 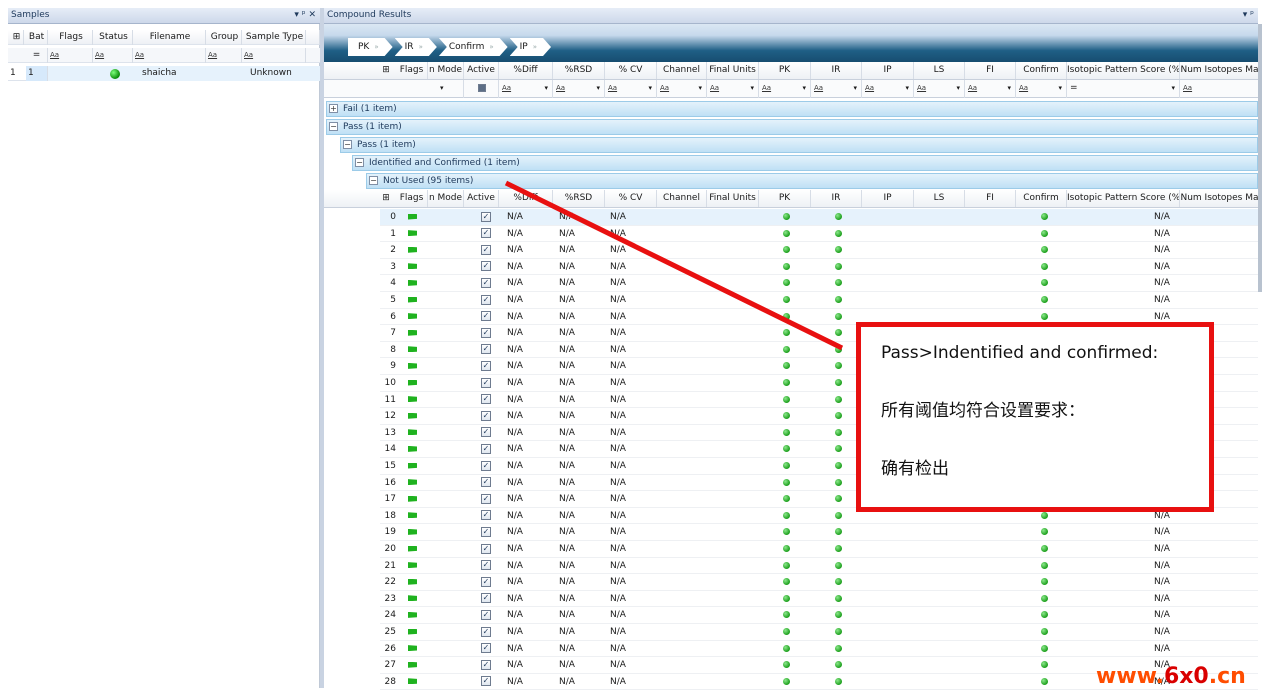 I want to click on results-col-header-ip: IP, so click(x=888, y=70).